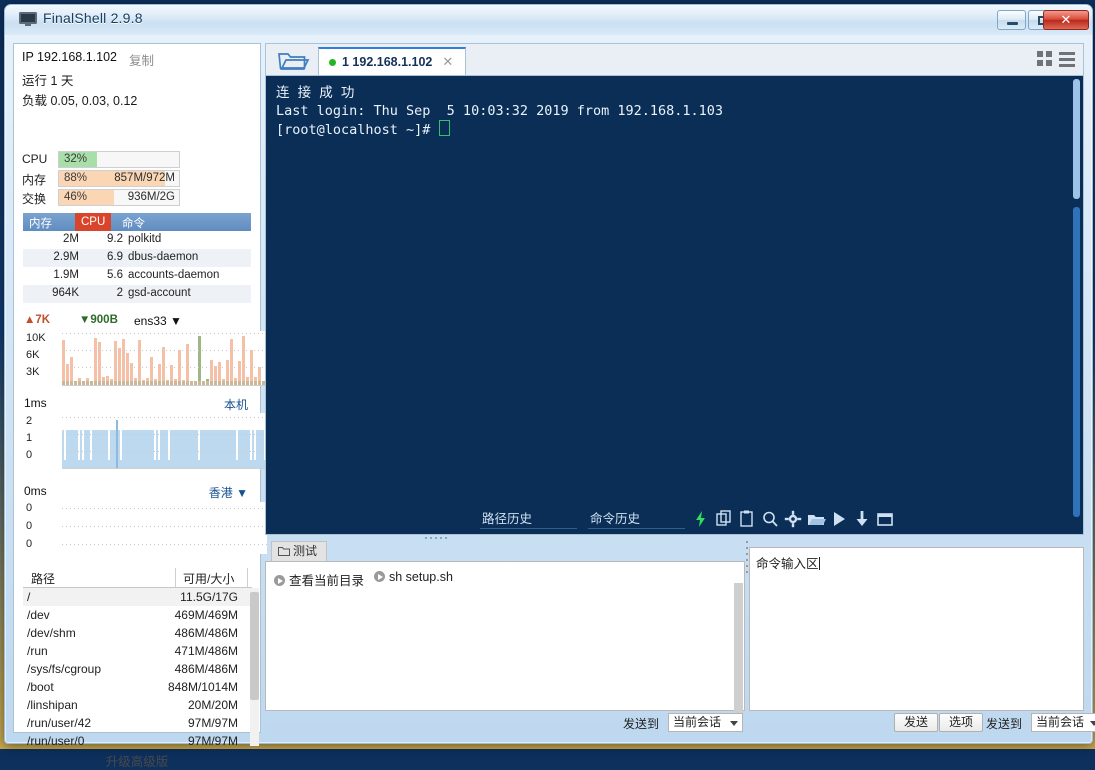 This screenshot has width=1095, height=770. I want to click on tab-test-group: 测试, so click(299, 551).